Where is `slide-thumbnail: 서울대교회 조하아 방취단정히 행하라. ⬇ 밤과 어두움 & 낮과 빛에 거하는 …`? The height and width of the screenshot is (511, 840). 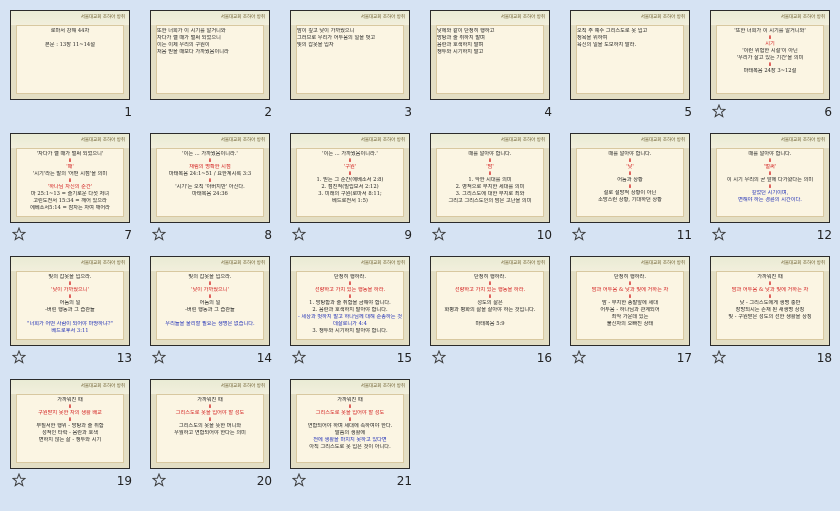
slide-thumbnail: 서울대교회 조하아 방취단정히 행하라. ⬇ 밤과 어두움 & 낮과 빛에 거하는 … is located at coordinates (630, 301).